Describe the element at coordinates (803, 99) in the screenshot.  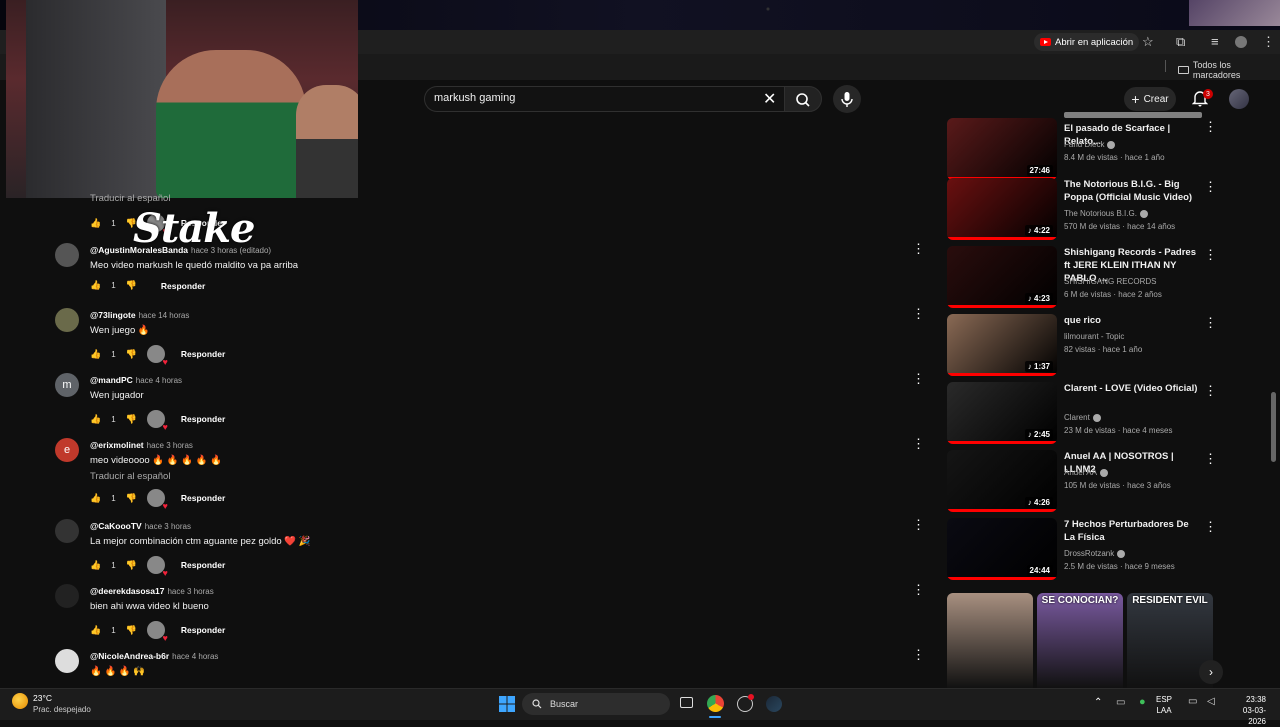
I see `search-button` at that location.